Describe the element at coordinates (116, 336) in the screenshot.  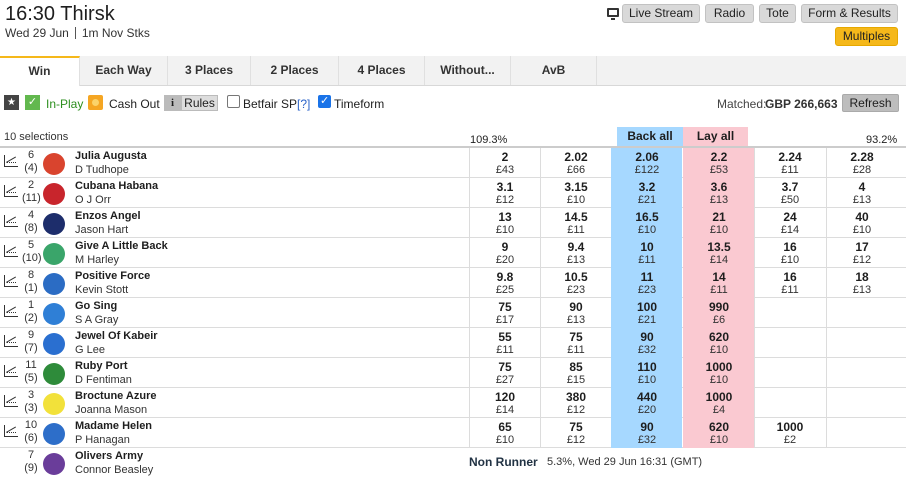
I see `runner-name: Jewel Of Kabeir` at that location.